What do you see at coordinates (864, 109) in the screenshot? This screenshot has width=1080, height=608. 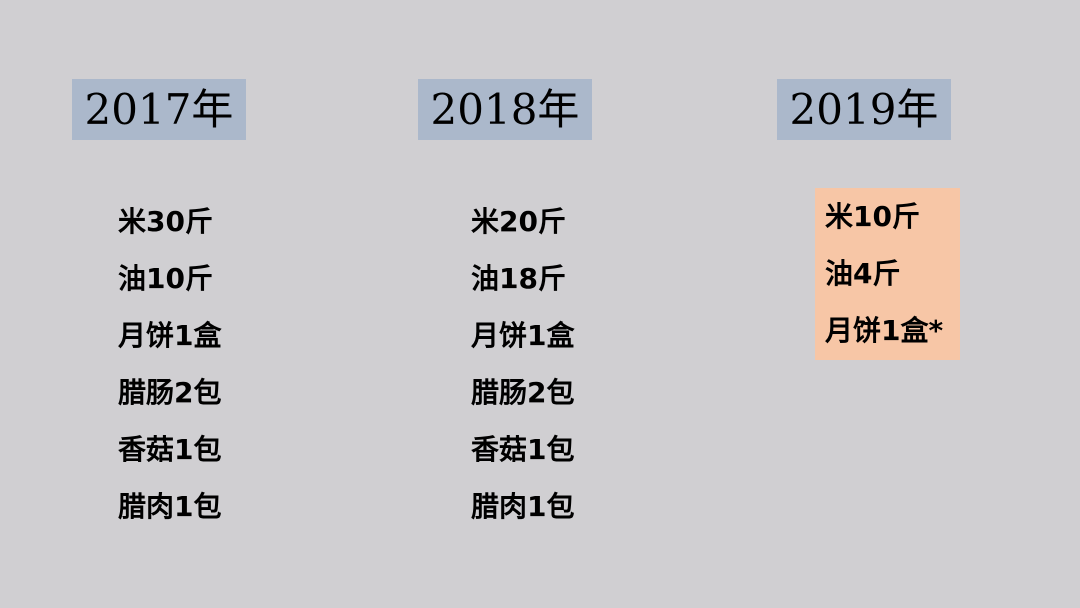 I see `year-label-2019: 2019年` at bounding box center [864, 109].